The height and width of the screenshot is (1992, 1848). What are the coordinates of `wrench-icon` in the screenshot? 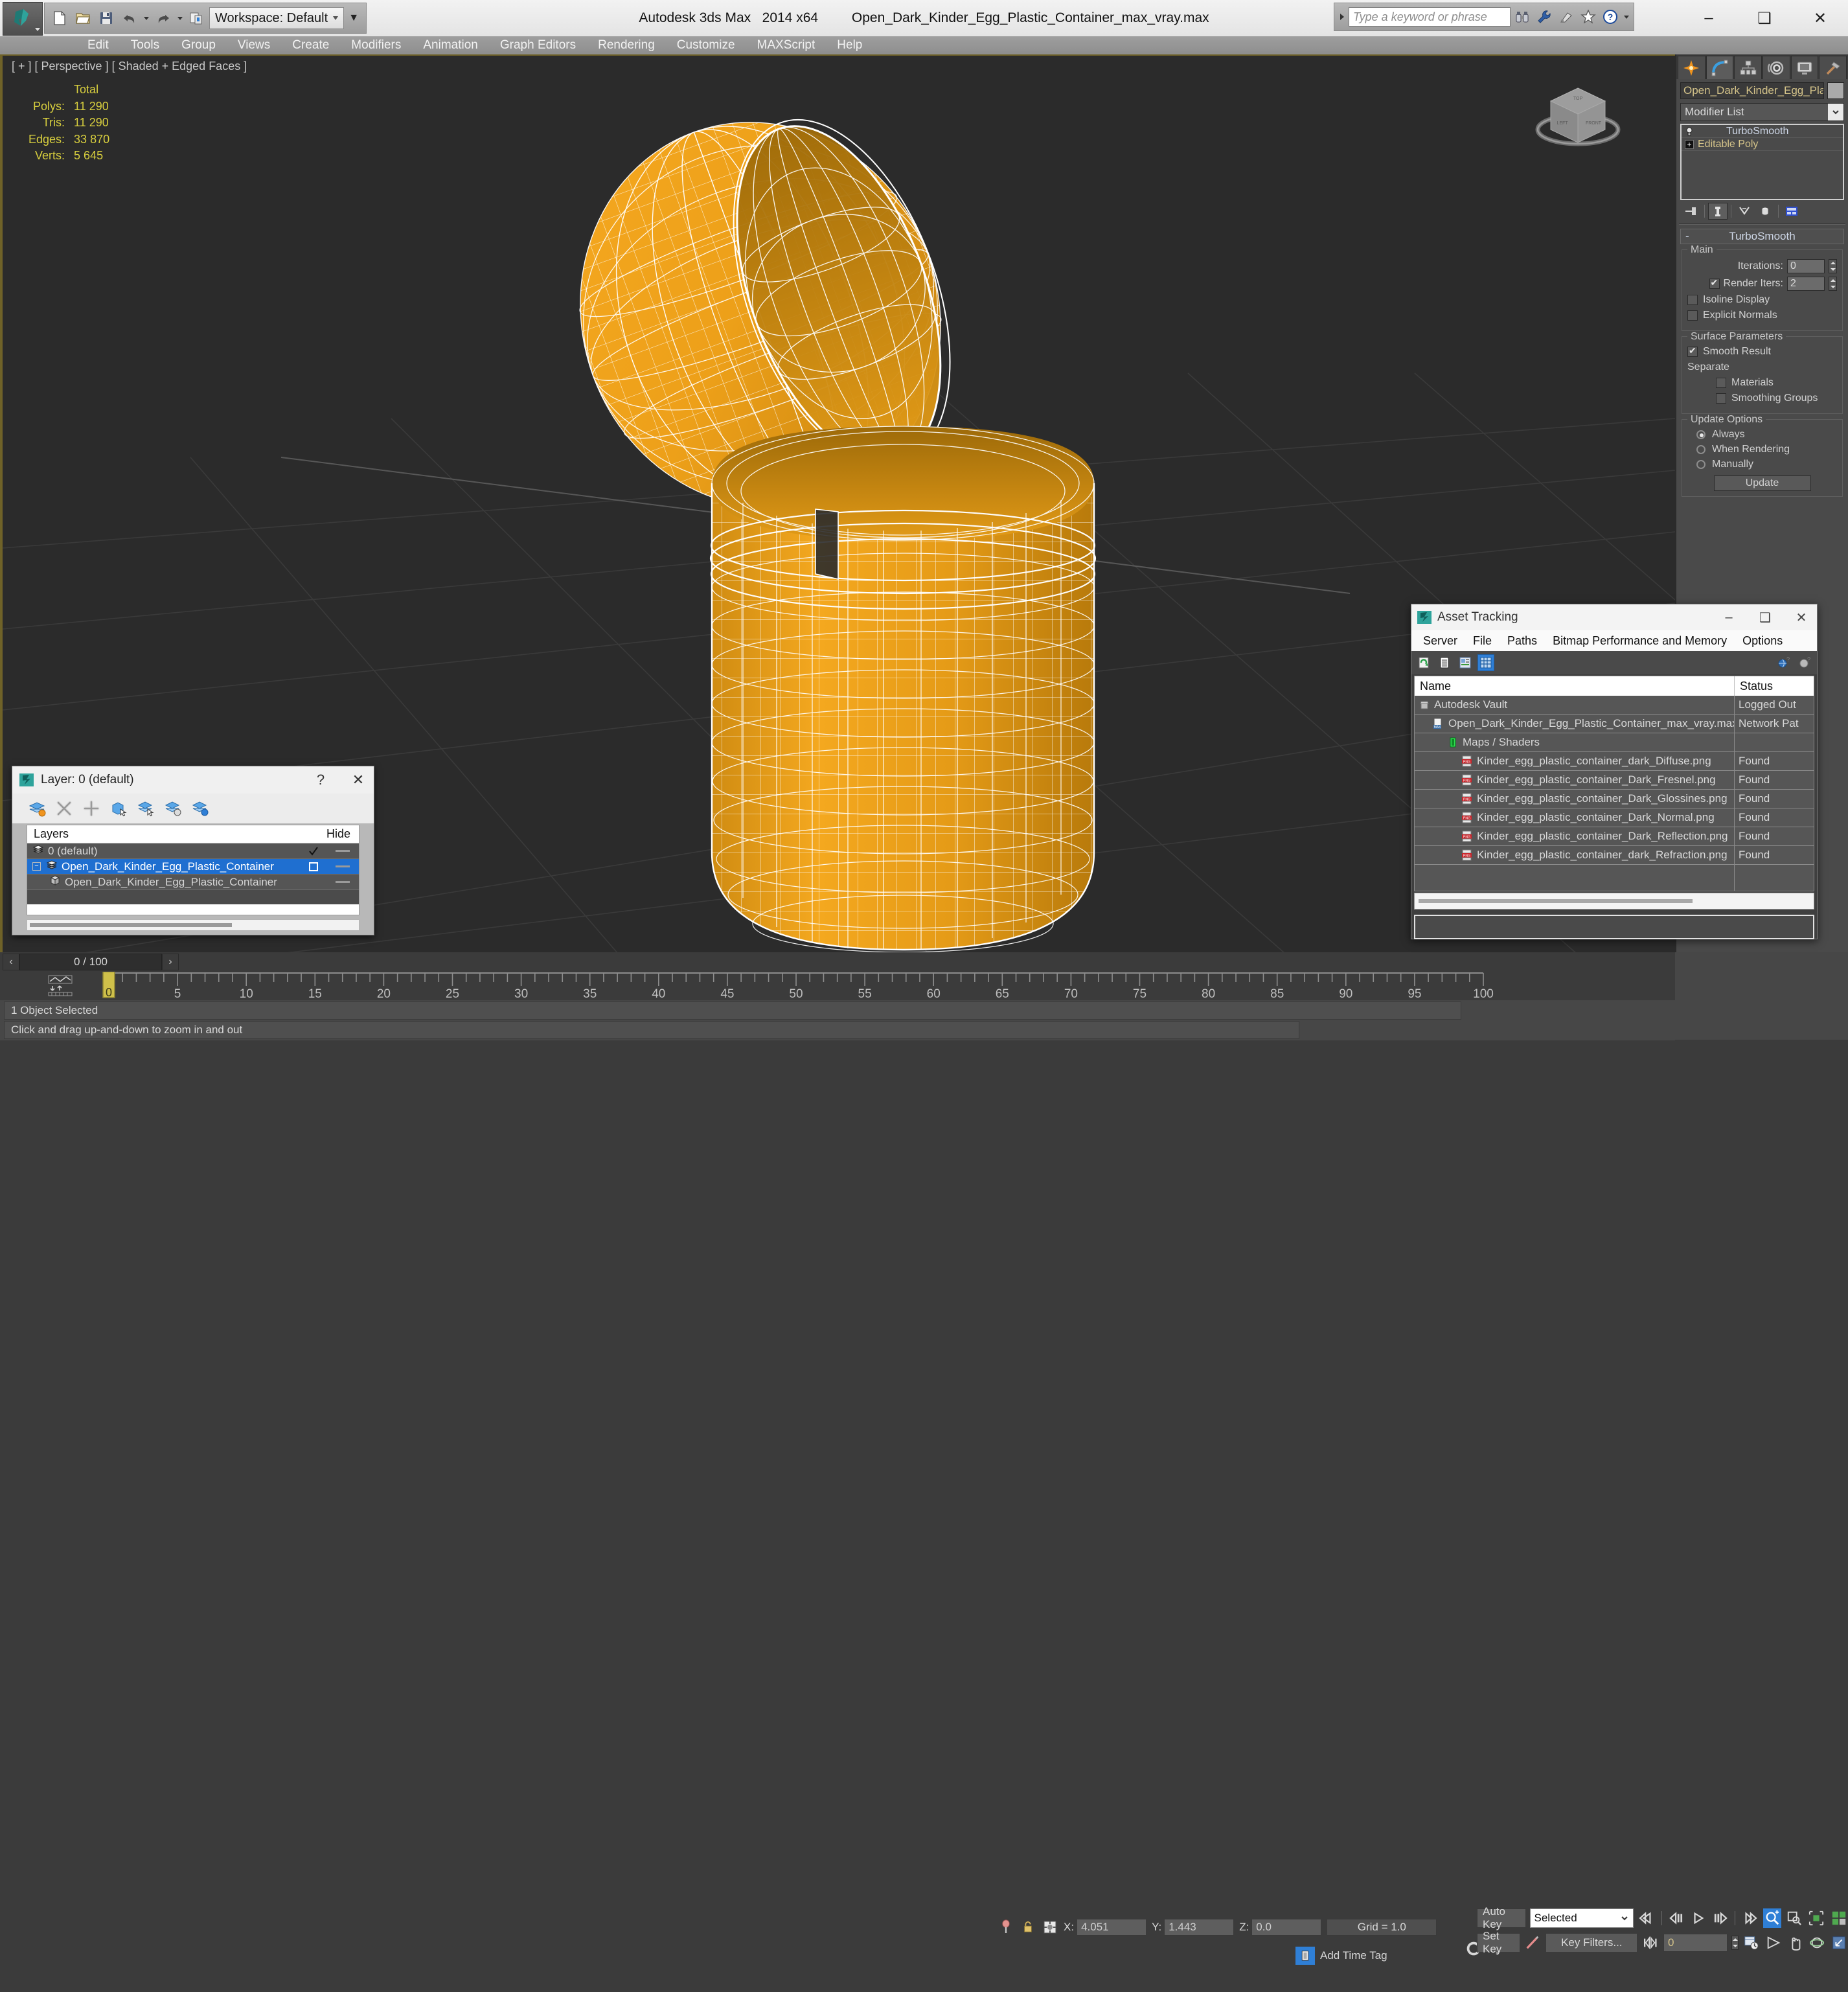 It's located at (1544, 16).